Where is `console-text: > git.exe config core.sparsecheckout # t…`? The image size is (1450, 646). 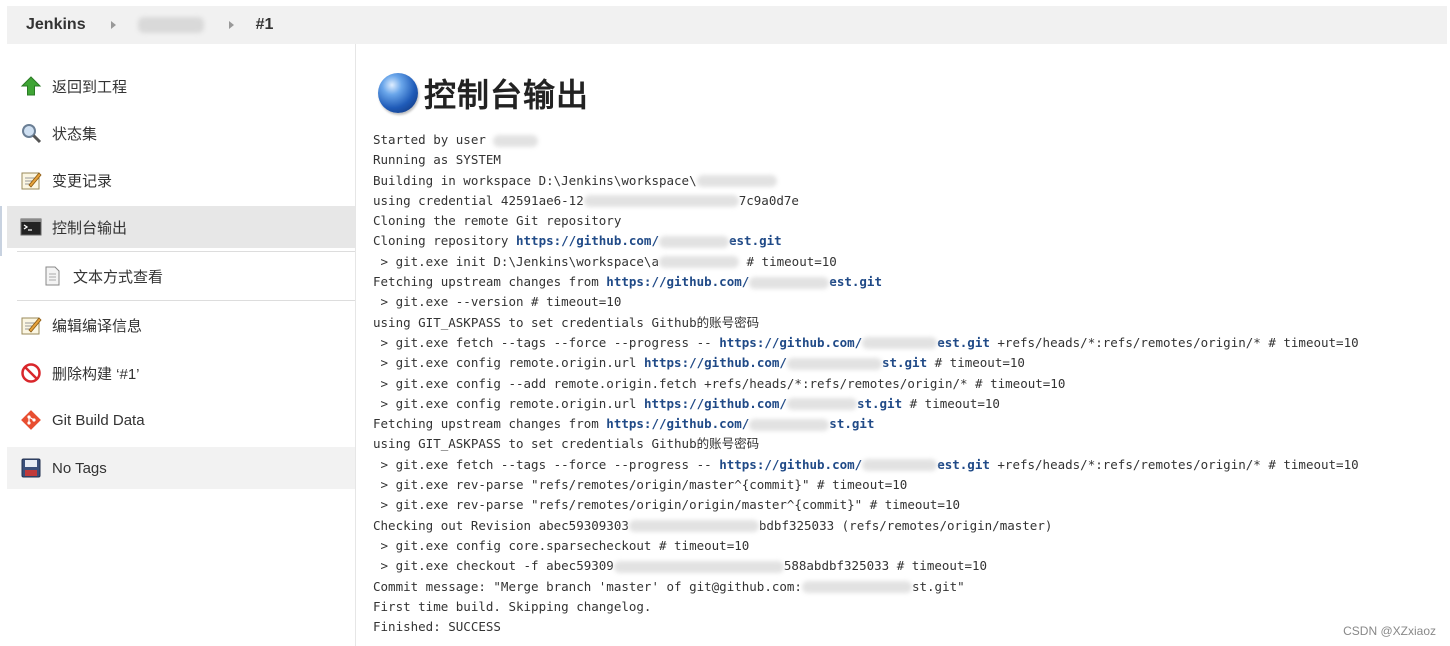 console-text: > git.exe config core.sparsecheckout # t… is located at coordinates (561, 545).